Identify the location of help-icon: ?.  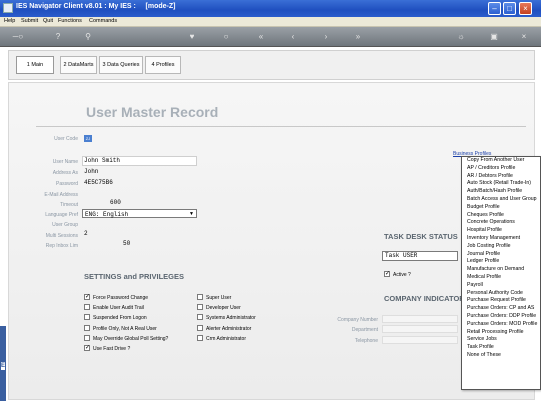
(58, 37).